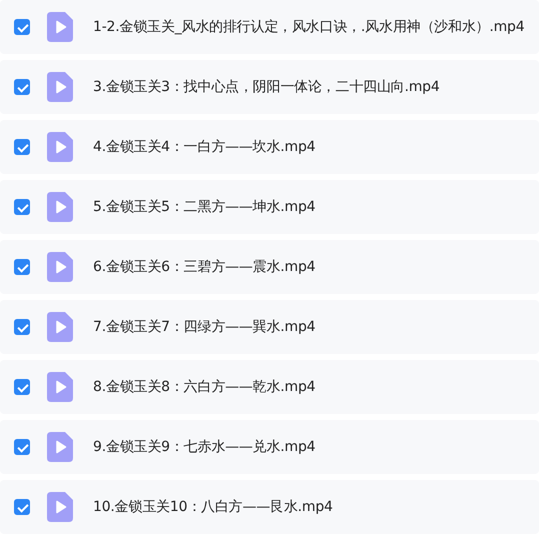 Image resolution: width=539 pixels, height=536 pixels. I want to click on file-row: 5.金锁玉关5：二黑方——坤水.mp4, so click(269, 207).